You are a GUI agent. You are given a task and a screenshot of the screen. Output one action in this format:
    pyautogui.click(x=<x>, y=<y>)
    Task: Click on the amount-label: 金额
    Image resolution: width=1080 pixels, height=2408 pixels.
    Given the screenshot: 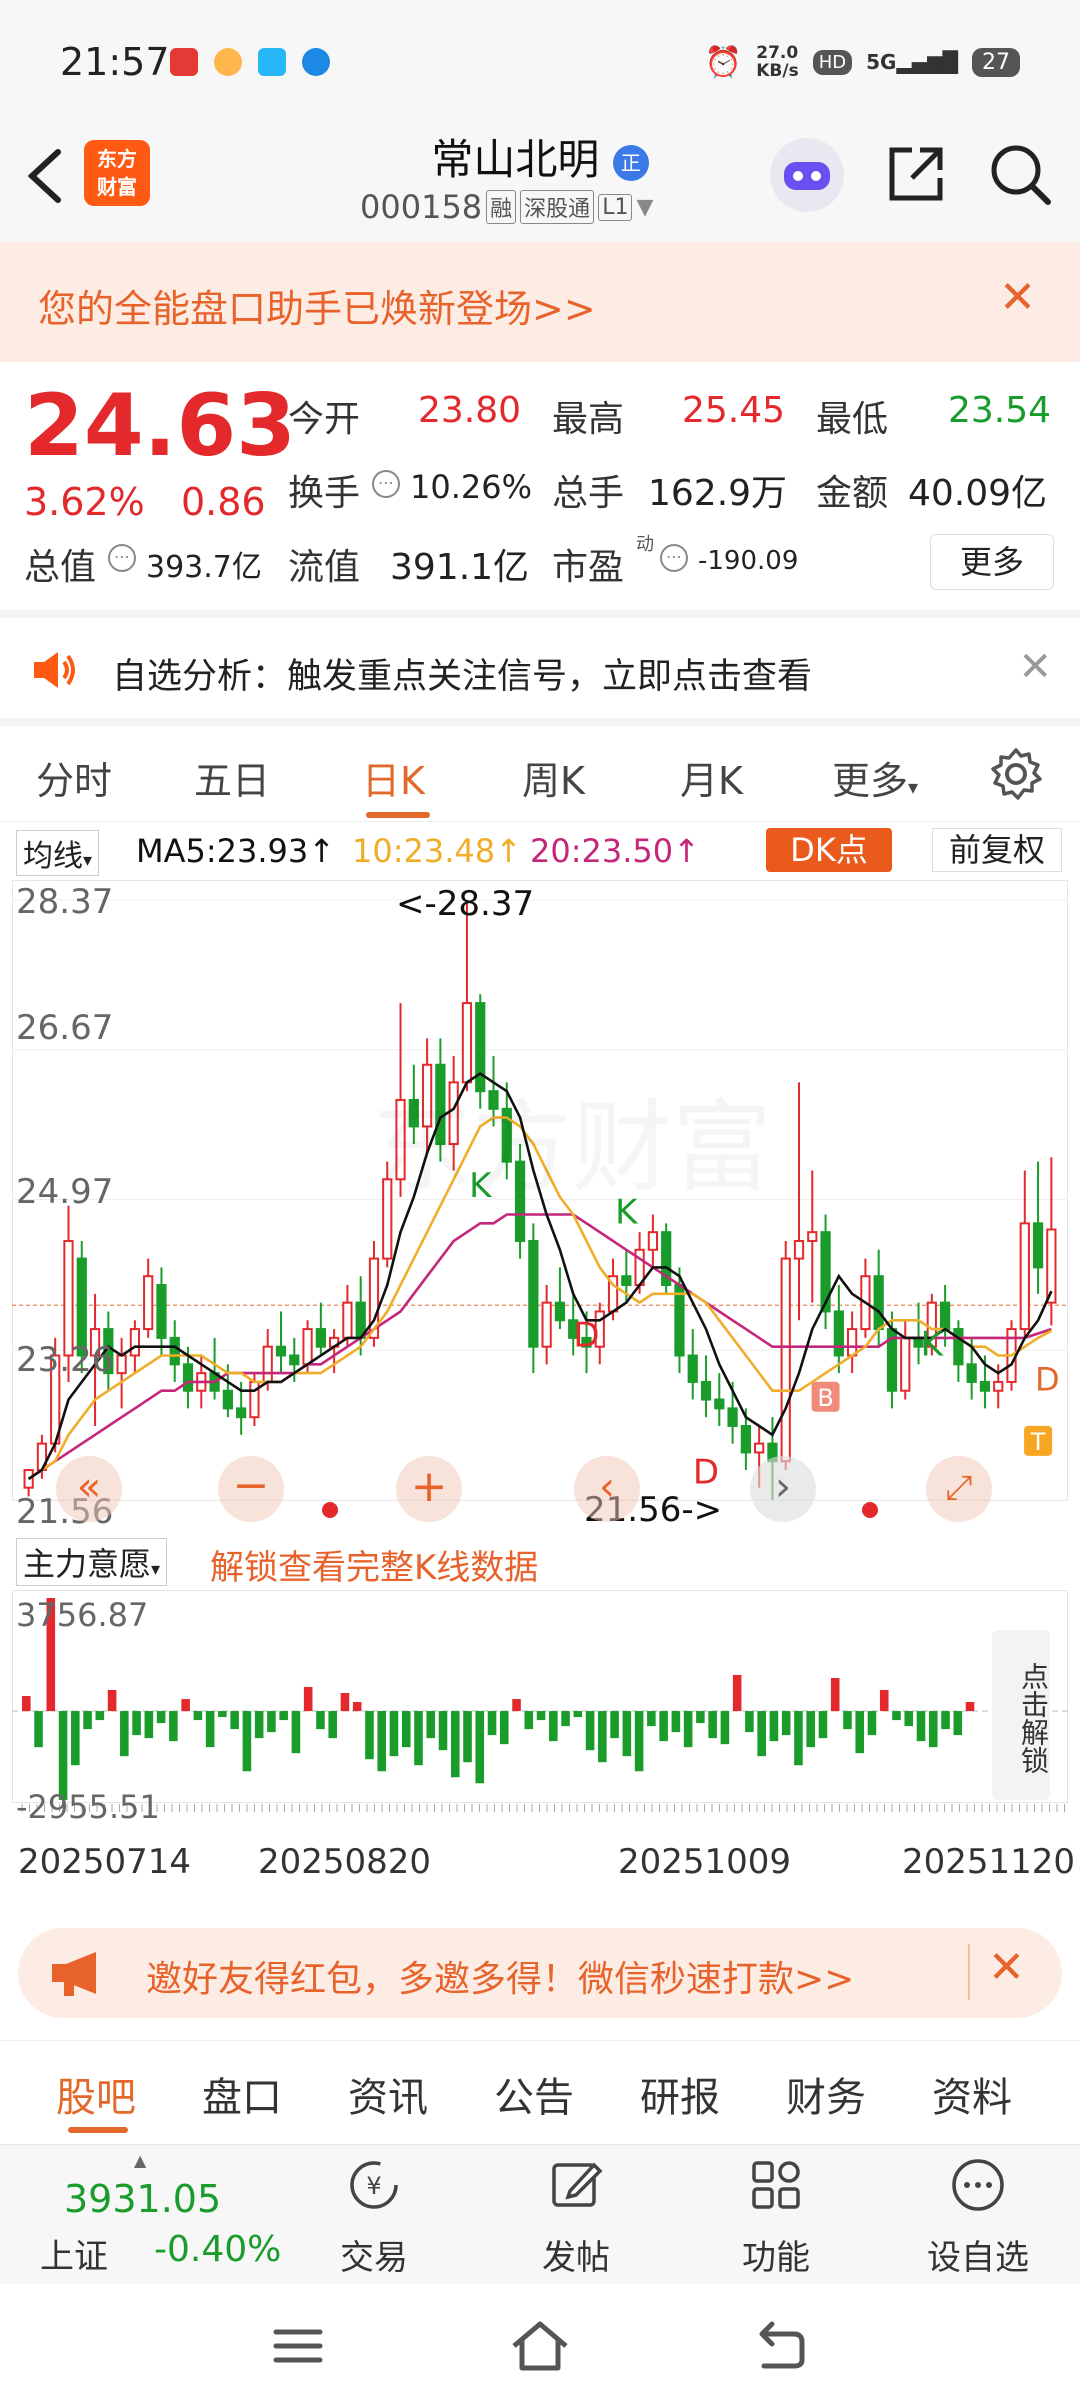 What is the action you would take?
    pyautogui.click(x=852, y=493)
    